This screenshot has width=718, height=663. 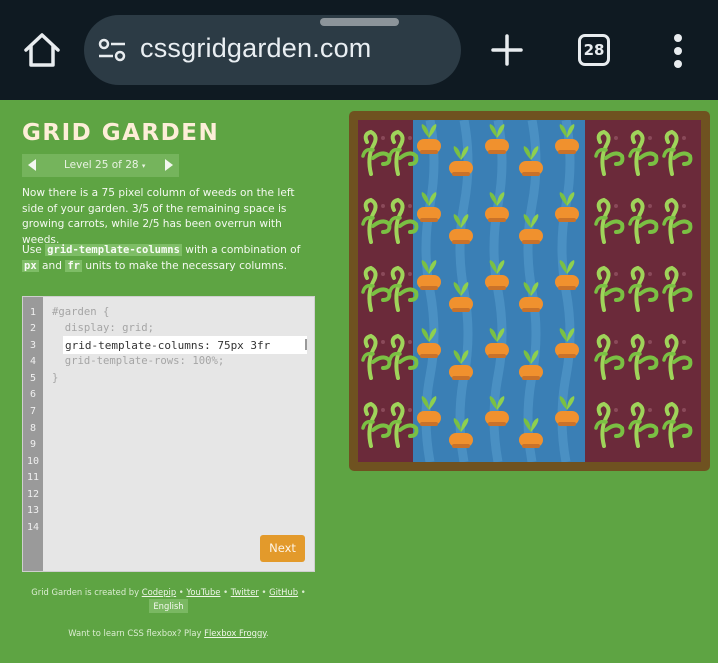 What do you see at coordinates (33, 494) in the screenshot?
I see `line-number: 12` at bounding box center [33, 494].